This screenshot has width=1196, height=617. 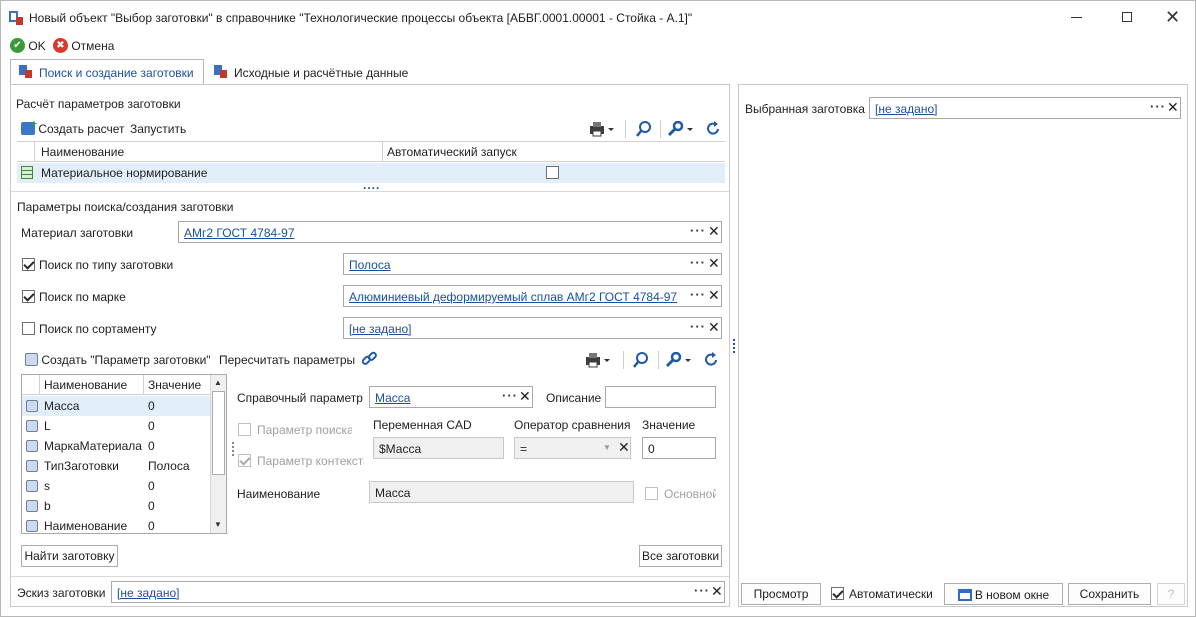 What do you see at coordinates (532, 264) in the screenshot?
I see `type-field: Полоса ··· ✕` at bounding box center [532, 264].